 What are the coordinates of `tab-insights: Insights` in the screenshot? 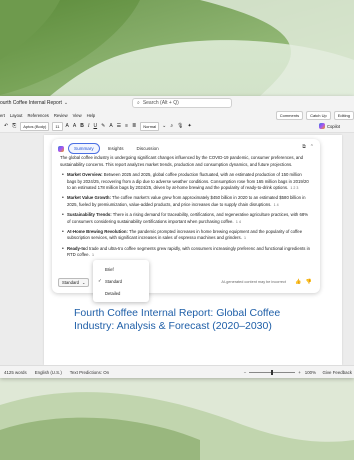 It's located at (116, 148).